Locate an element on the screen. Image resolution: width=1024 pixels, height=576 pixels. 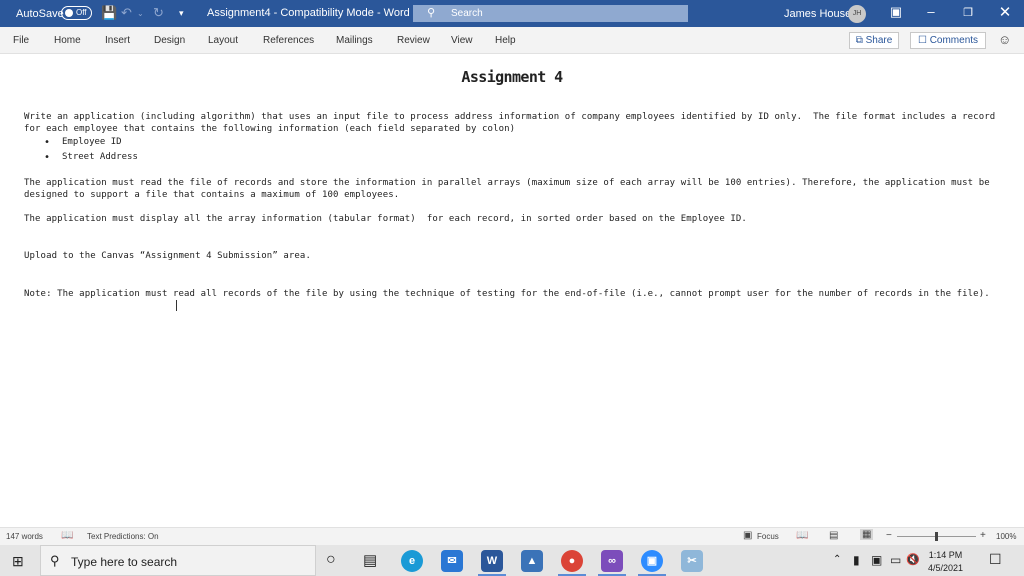
autosave-label: AutoSave is located at coordinates (40, 14).